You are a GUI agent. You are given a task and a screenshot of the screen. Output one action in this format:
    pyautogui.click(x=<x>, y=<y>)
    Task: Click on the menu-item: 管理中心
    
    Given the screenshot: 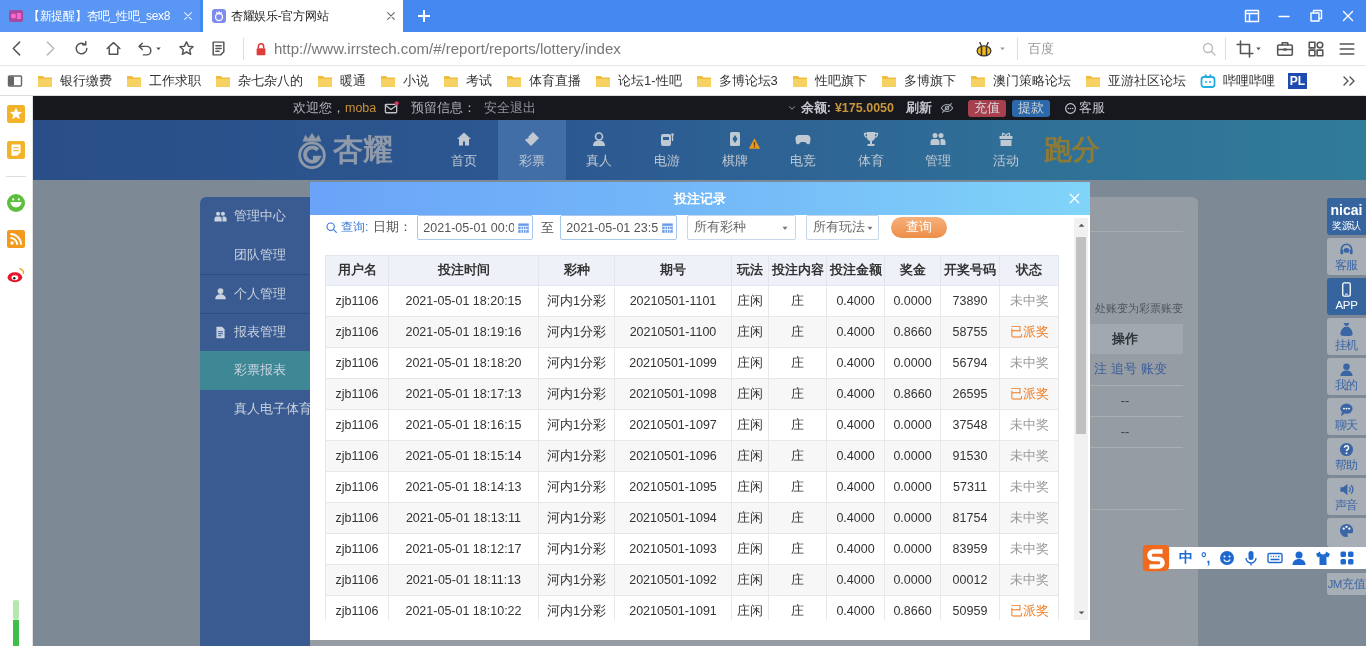 What is the action you would take?
    pyautogui.click(x=255, y=216)
    